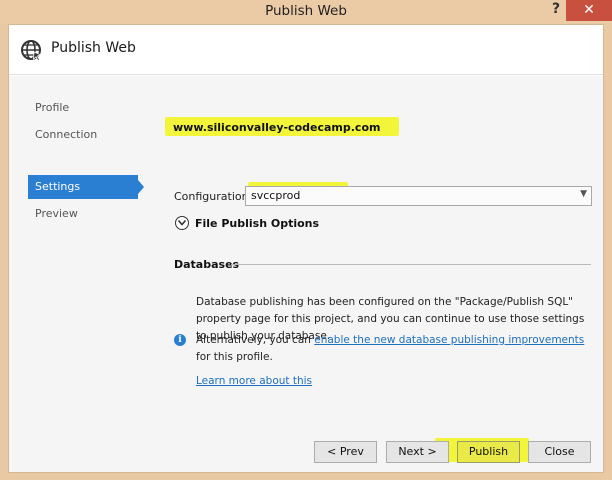  What do you see at coordinates (234, 357) in the screenshot?
I see `info-suffix: for this profile.` at bounding box center [234, 357].